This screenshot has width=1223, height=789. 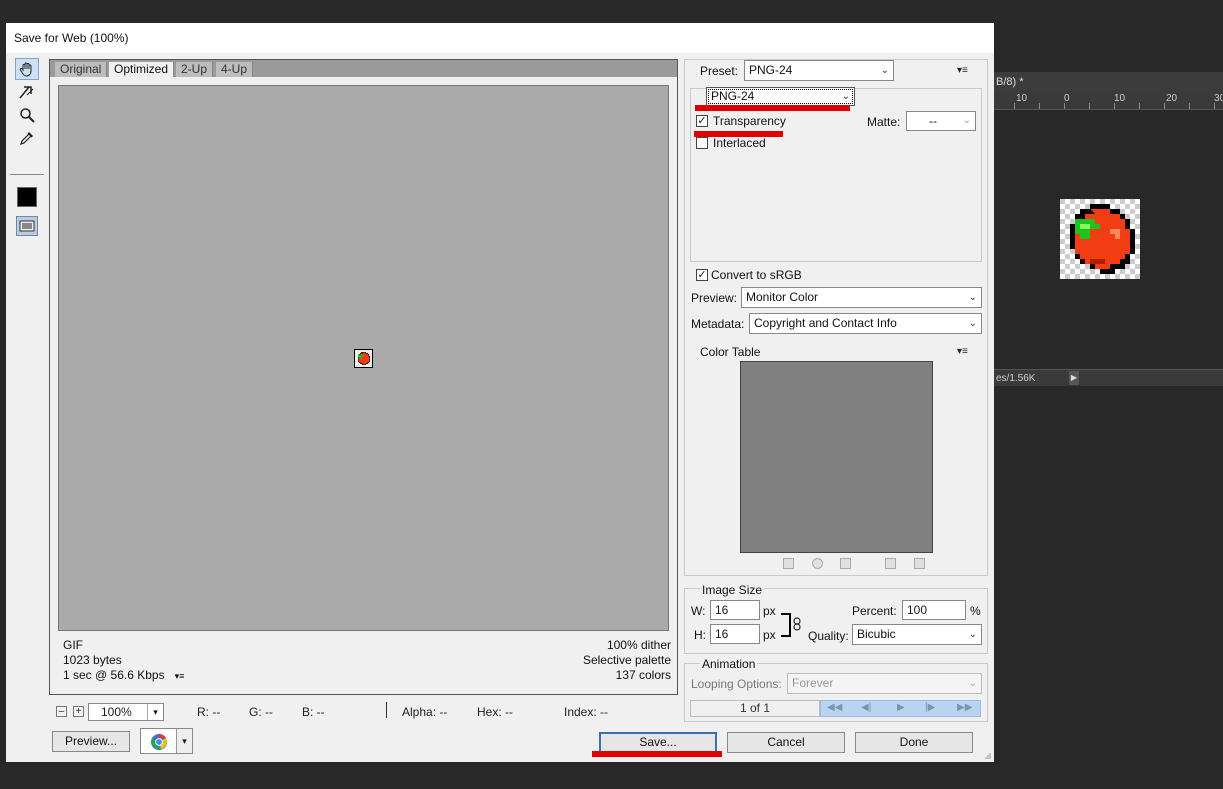 I want to click on play-icon: ▶, so click(x=901, y=707).